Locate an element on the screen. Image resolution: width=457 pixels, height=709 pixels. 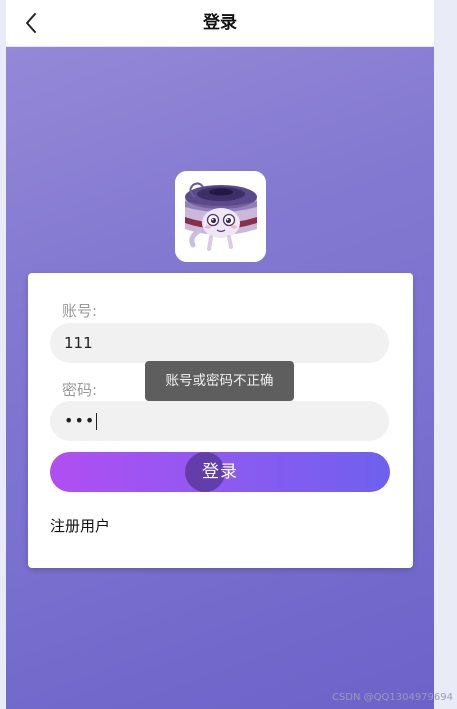
login-button-label: 登录 is located at coordinates (220, 472).